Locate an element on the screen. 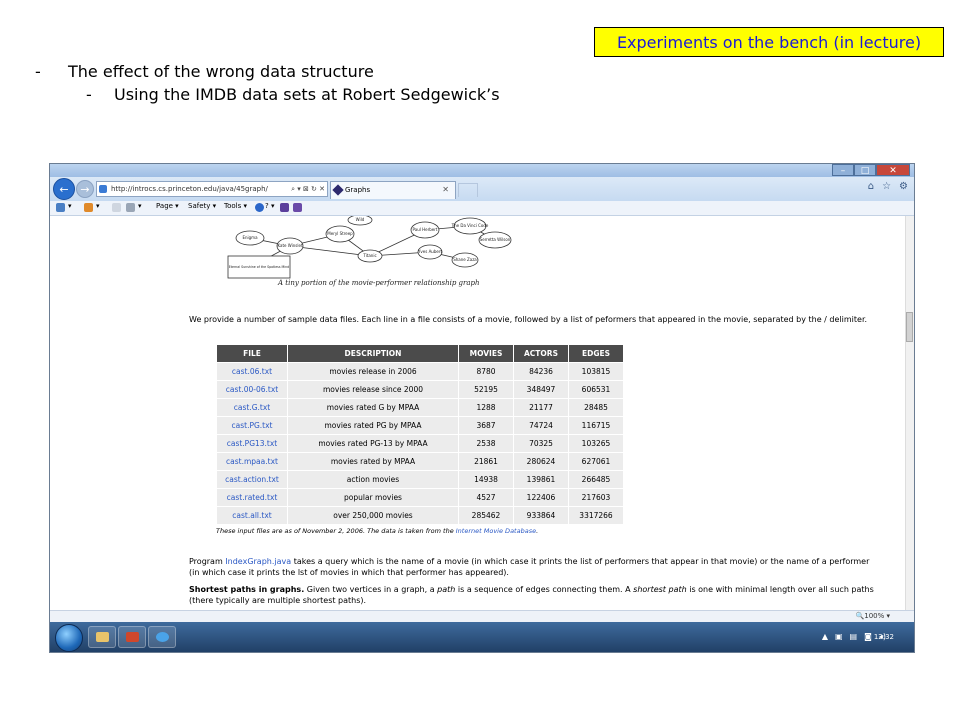  file-link: cast.action.txt is located at coordinates (252, 479).